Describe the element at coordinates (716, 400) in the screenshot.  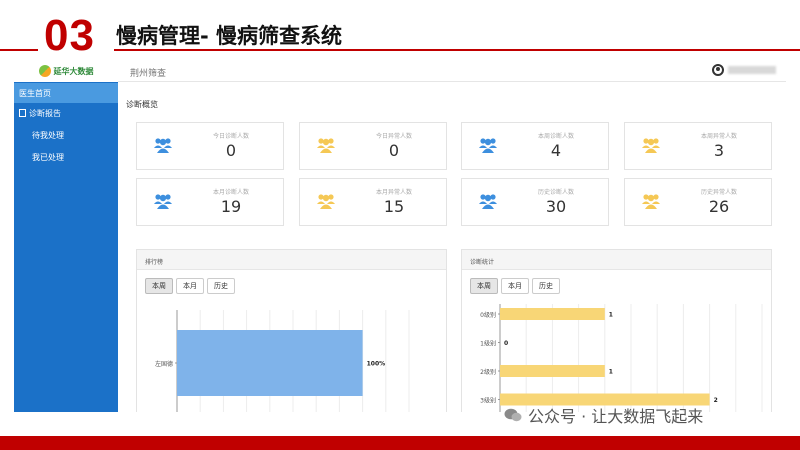
I see `data-label: 2` at that location.